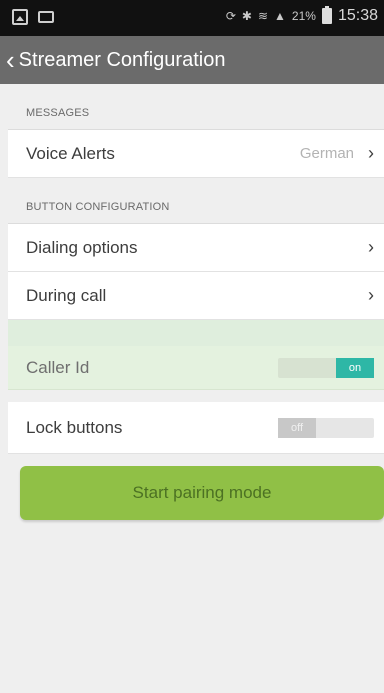  Describe the element at coordinates (20, 17) in the screenshot. I see `image-notification-icon` at that location.